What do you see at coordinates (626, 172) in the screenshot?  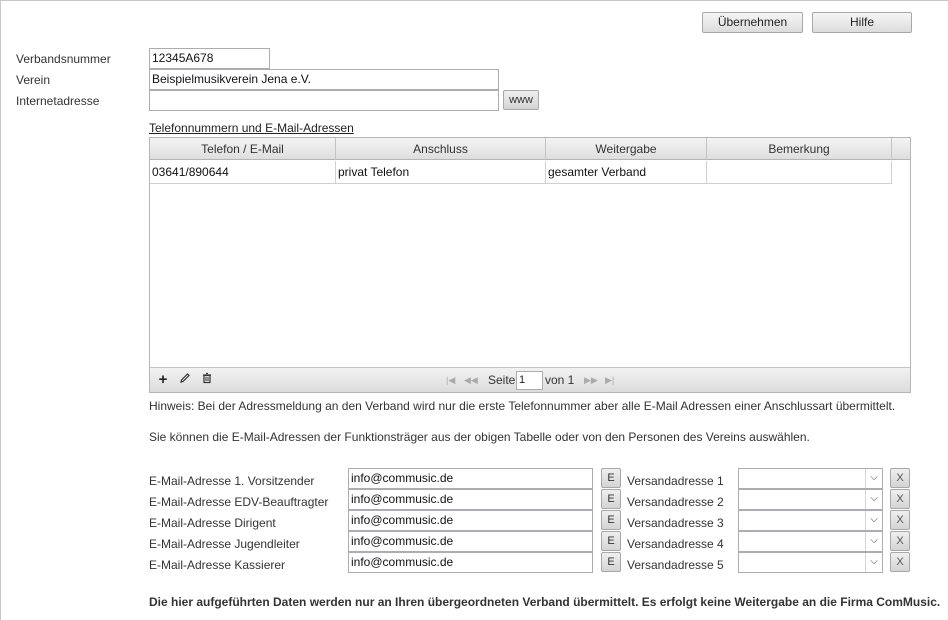 I see `table-cell: gesamter Verband` at bounding box center [626, 172].